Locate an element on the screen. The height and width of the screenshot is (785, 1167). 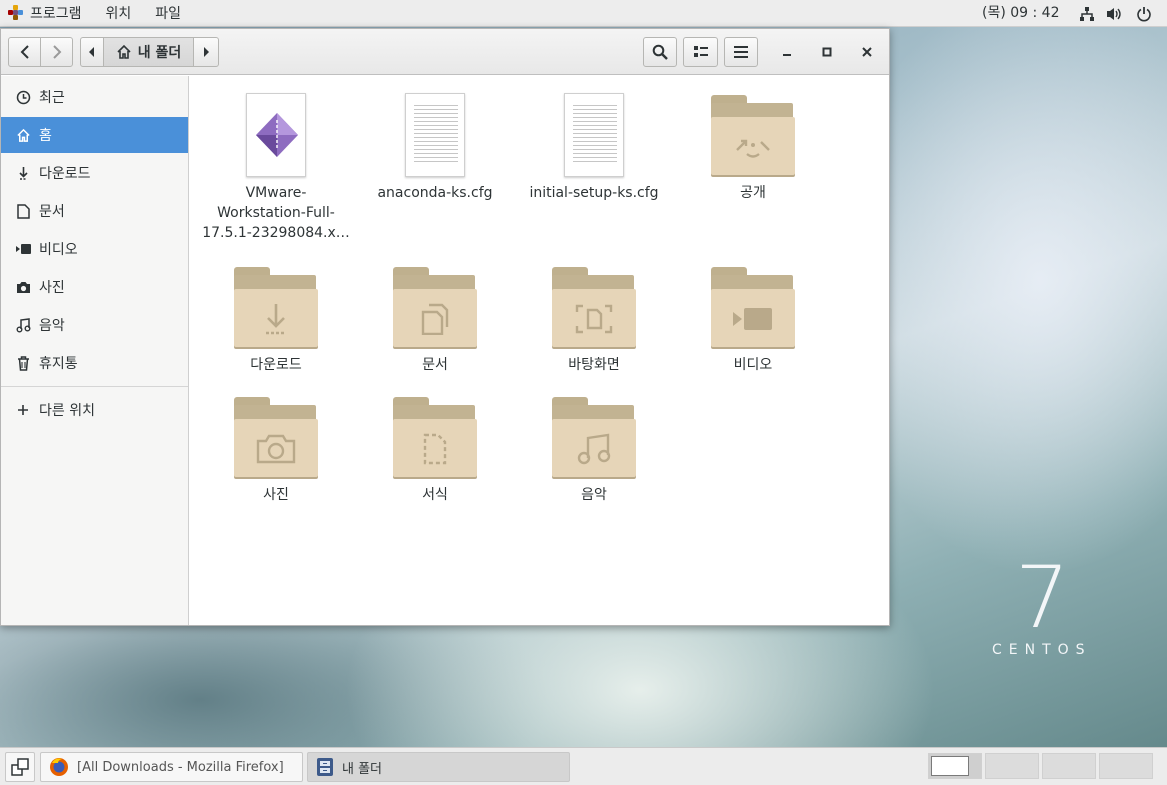
path-bar-label: 내 폴더 is located at coordinates (159, 53).